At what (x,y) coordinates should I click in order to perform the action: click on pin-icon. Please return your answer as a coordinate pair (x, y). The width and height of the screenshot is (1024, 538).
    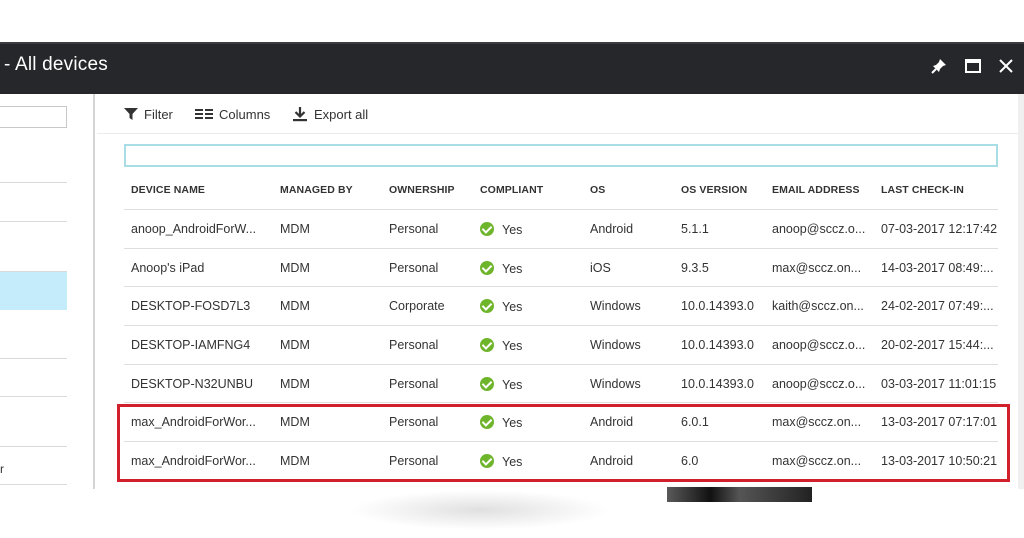
    Looking at the image, I should click on (938, 66).